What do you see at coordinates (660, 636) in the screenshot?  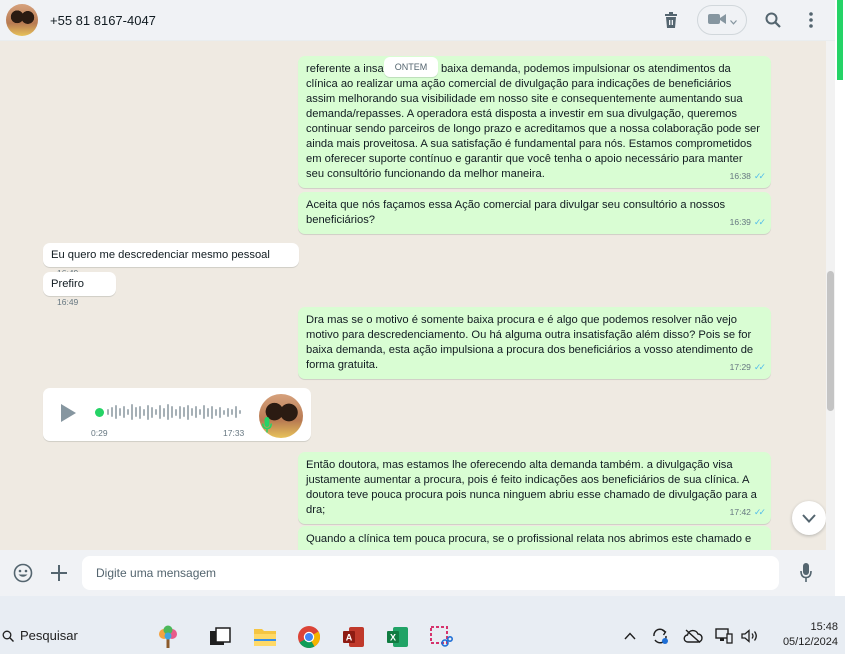 I see `sync-icon` at bounding box center [660, 636].